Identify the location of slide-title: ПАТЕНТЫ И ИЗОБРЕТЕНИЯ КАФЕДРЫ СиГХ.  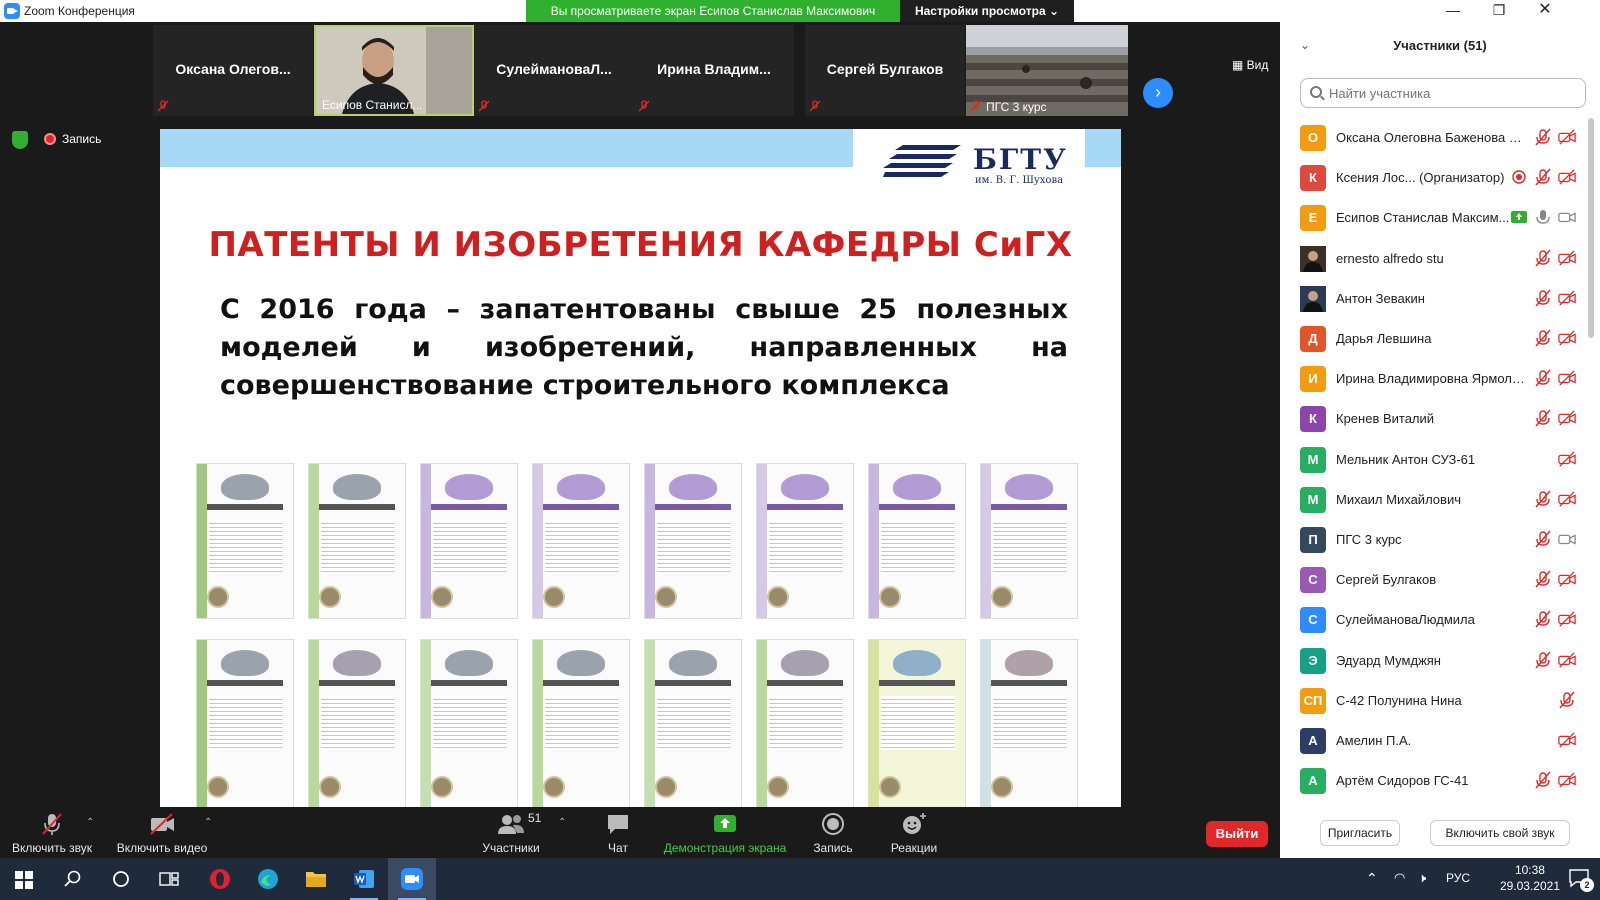
(640, 245).